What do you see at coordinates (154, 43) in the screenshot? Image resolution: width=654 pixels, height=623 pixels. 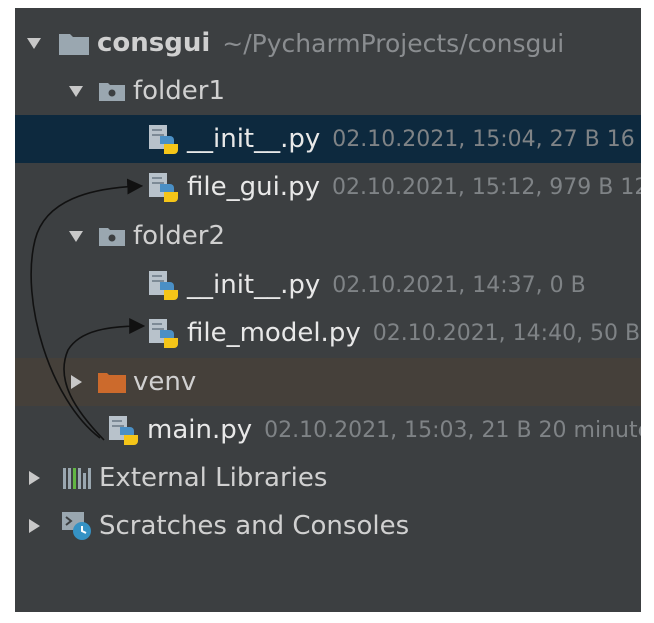 I see `root-name: consgui` at bounding box center [154, 43].